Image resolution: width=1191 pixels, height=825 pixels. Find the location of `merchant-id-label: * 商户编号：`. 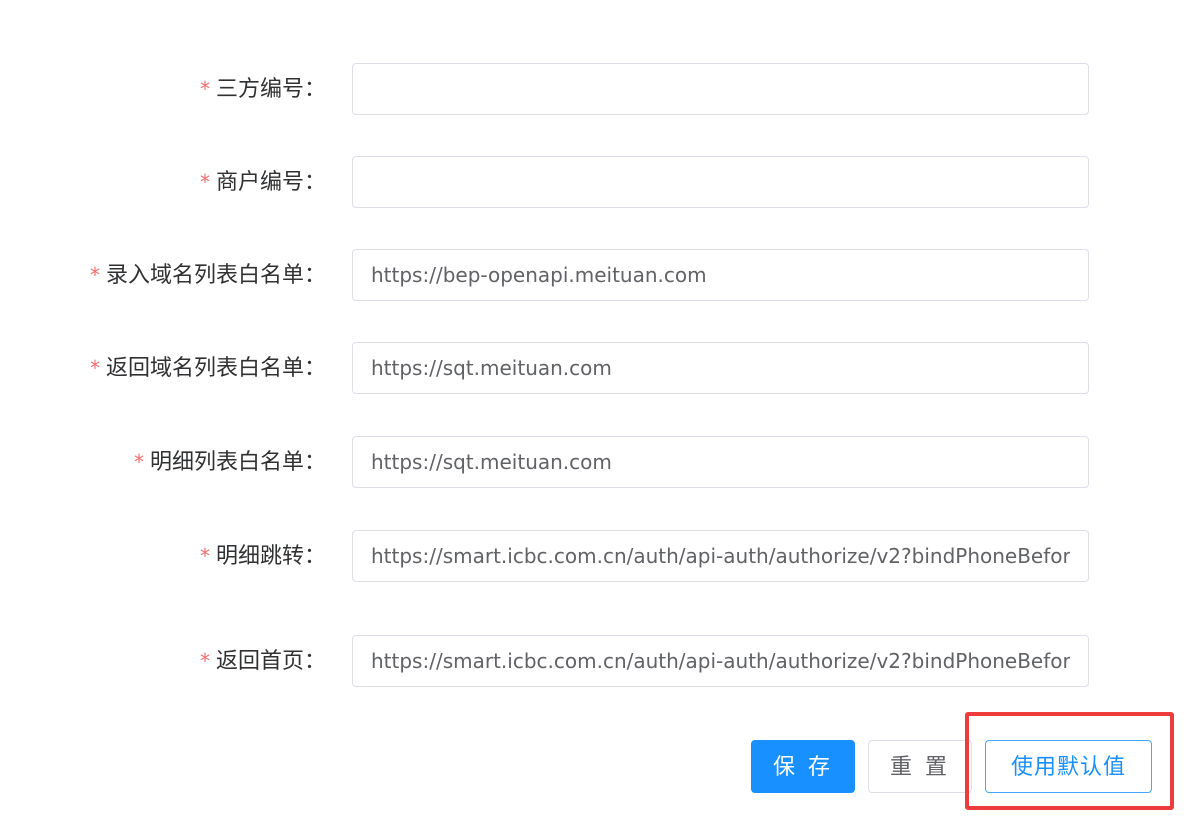

merchant-id-label: * 商户编号： is located at coordinates (263, 182).